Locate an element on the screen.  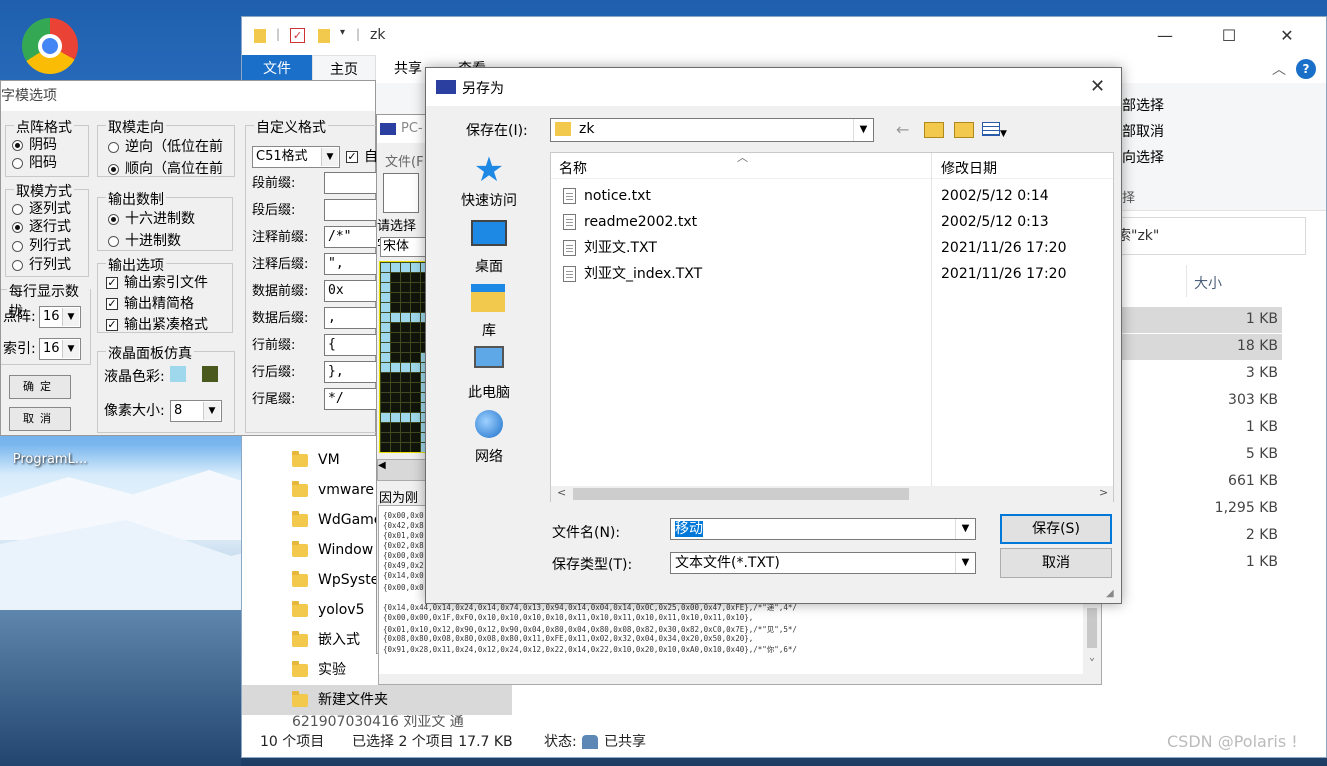
save-button: 保存(S) is located at coordinates (1056, 529).